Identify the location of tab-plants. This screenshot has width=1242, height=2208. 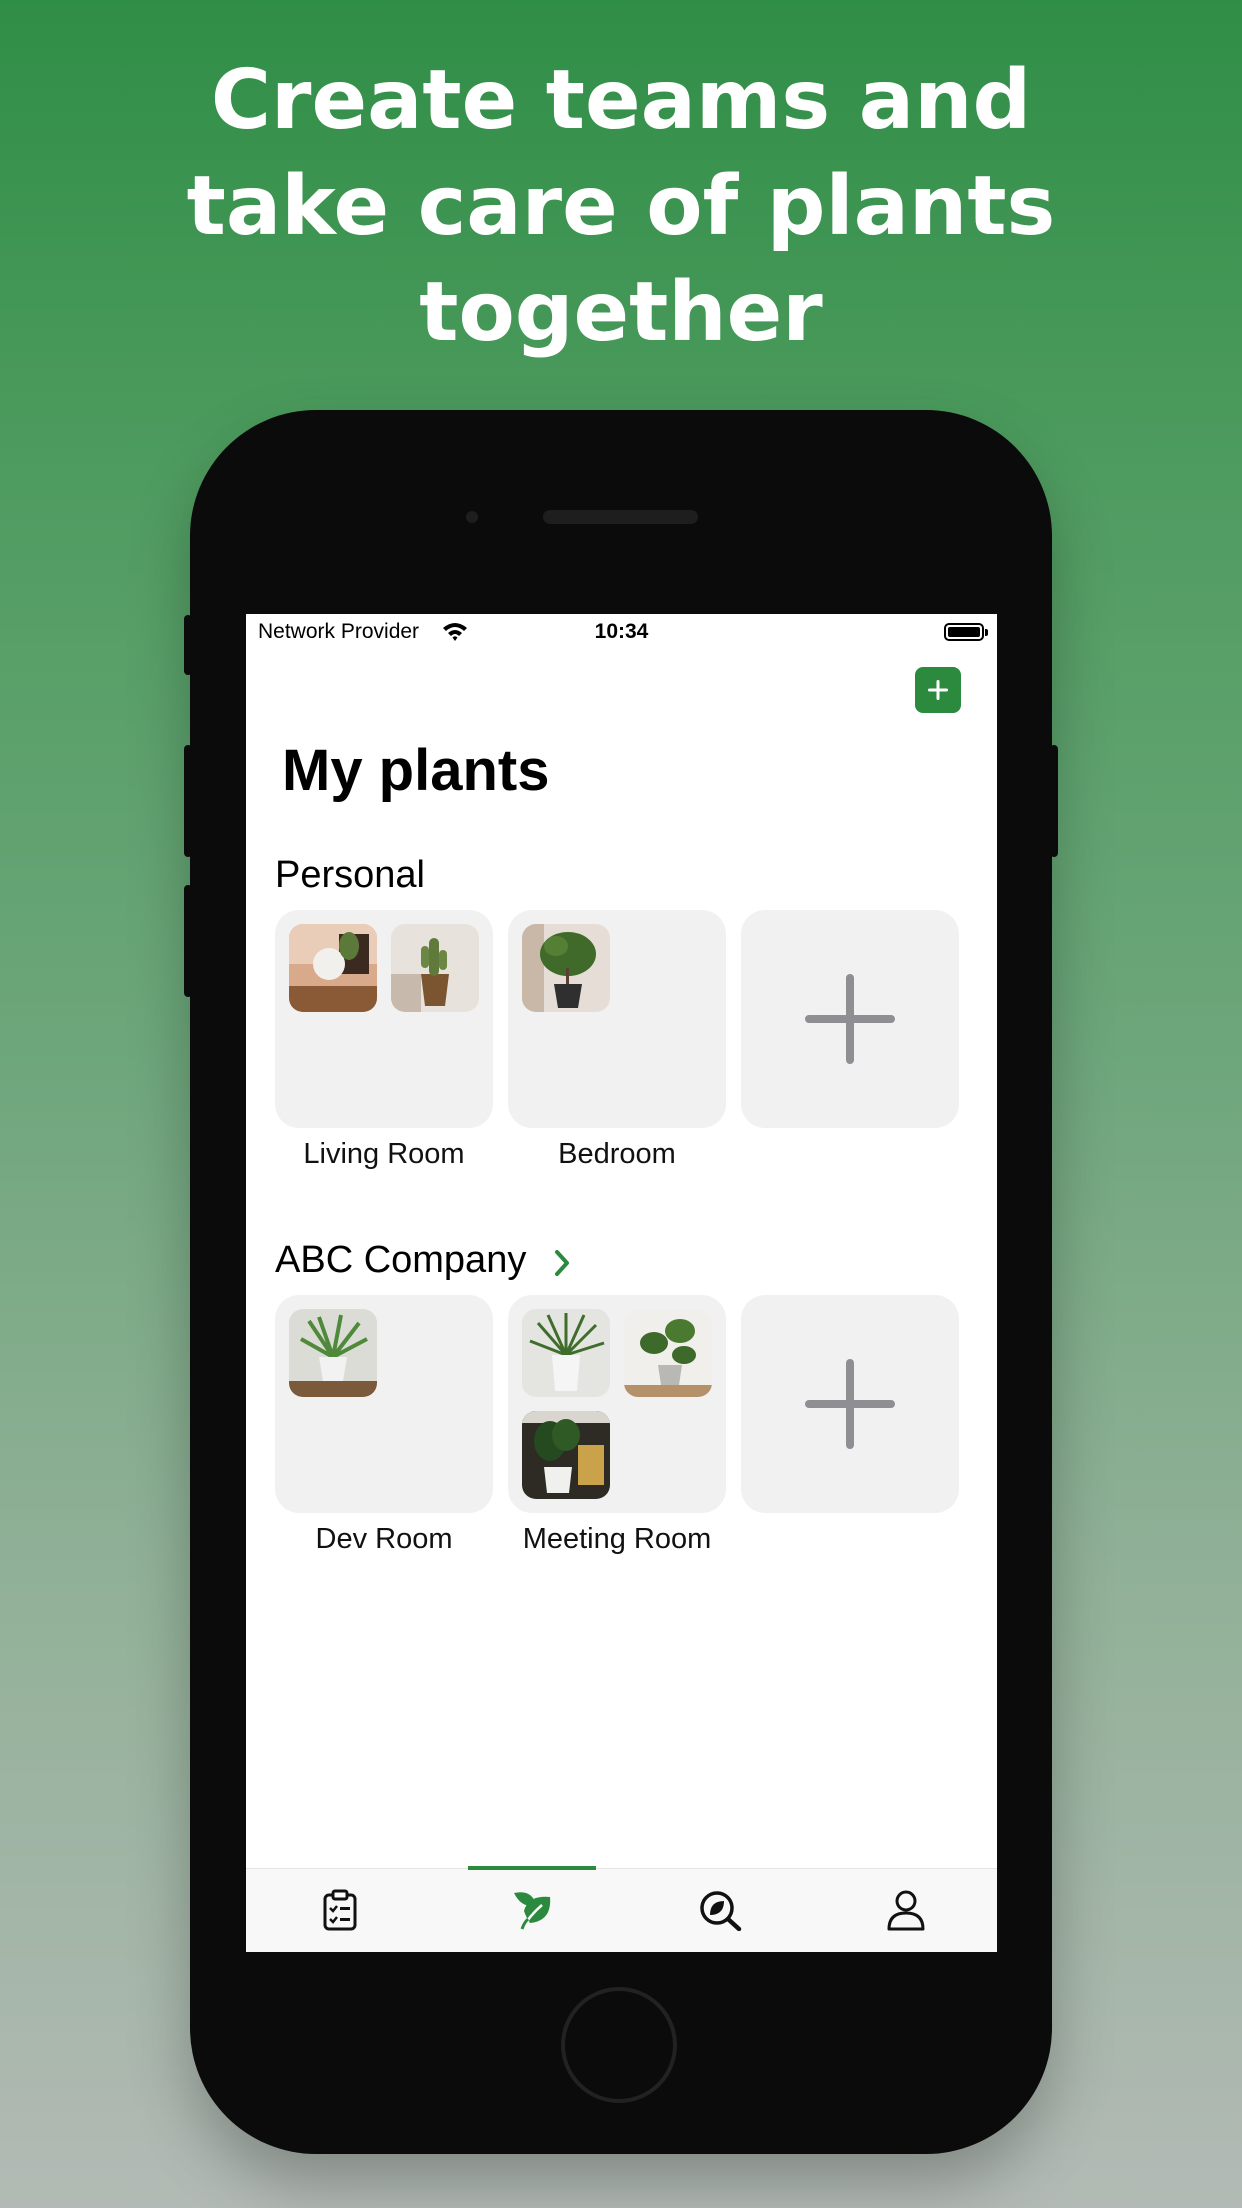
(528, 1910).